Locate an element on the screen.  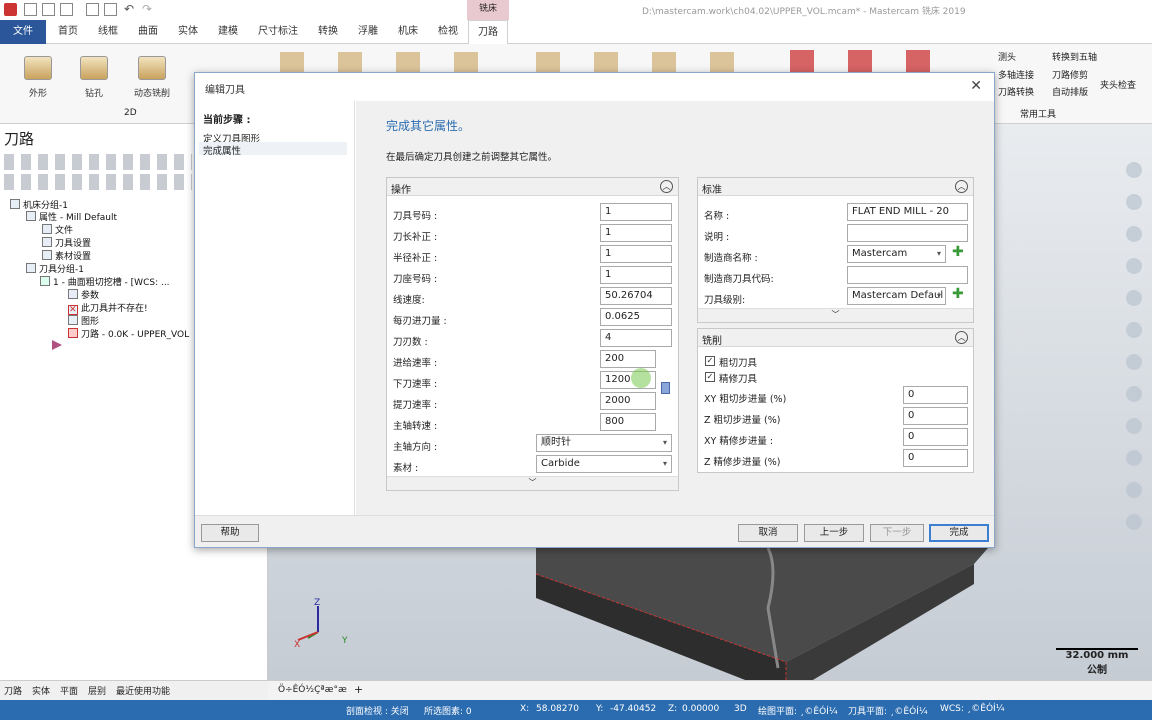
tab-view: 检视 is located at coordinates (448, 32).